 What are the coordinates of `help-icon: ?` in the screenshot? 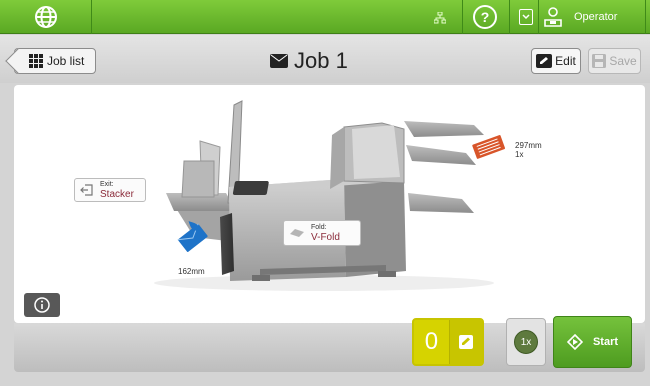 It's located at (485, 17).